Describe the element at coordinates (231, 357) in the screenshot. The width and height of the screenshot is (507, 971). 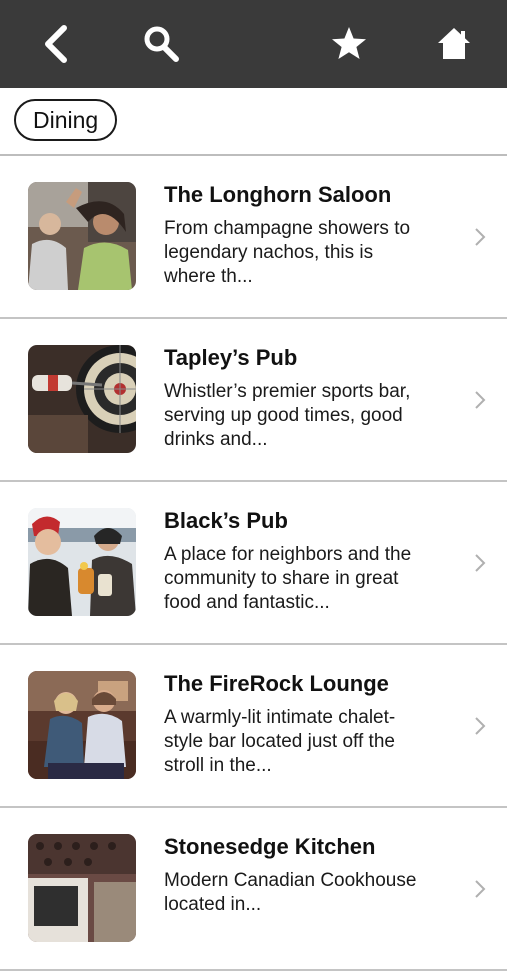
I see `venue-name: Tapley’s Pub` at that location.